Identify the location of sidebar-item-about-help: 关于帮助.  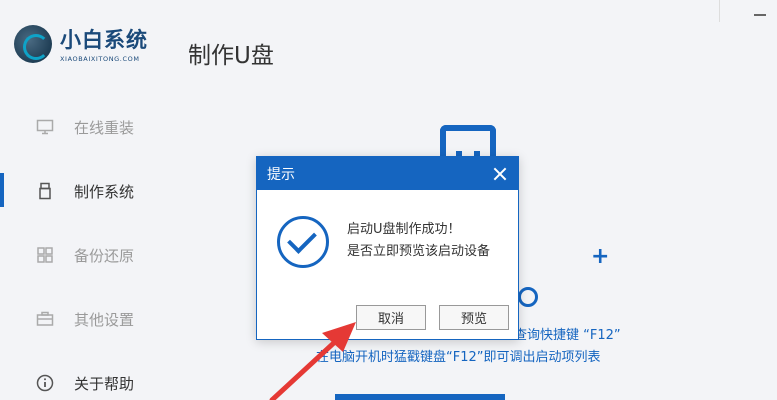
(87, 375).